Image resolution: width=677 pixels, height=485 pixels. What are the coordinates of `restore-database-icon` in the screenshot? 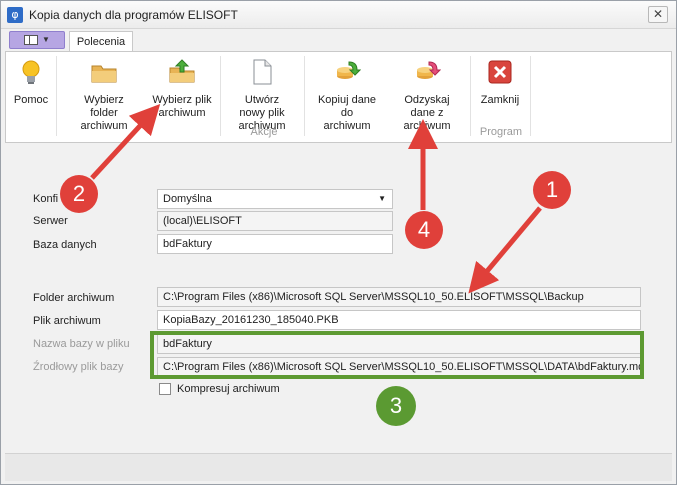 It's located at (429, 70).